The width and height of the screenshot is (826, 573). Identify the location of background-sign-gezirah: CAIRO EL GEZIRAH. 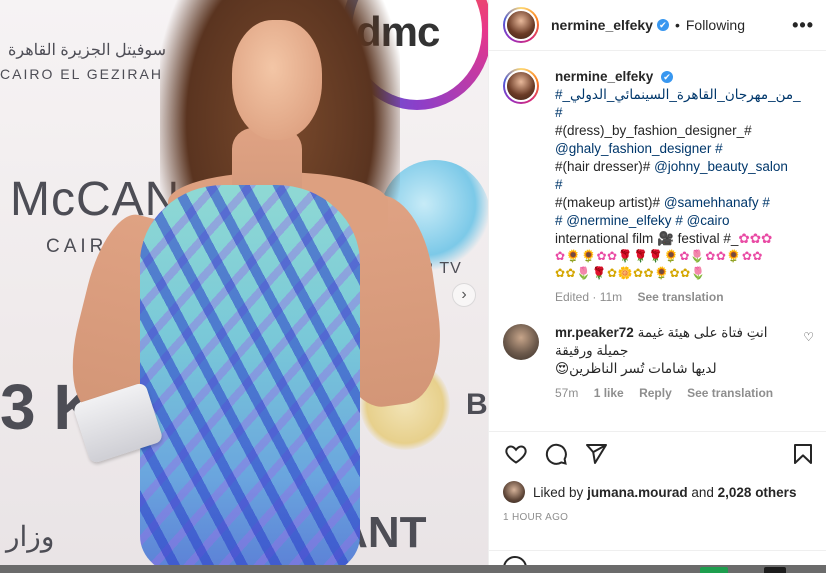
(81, 74).